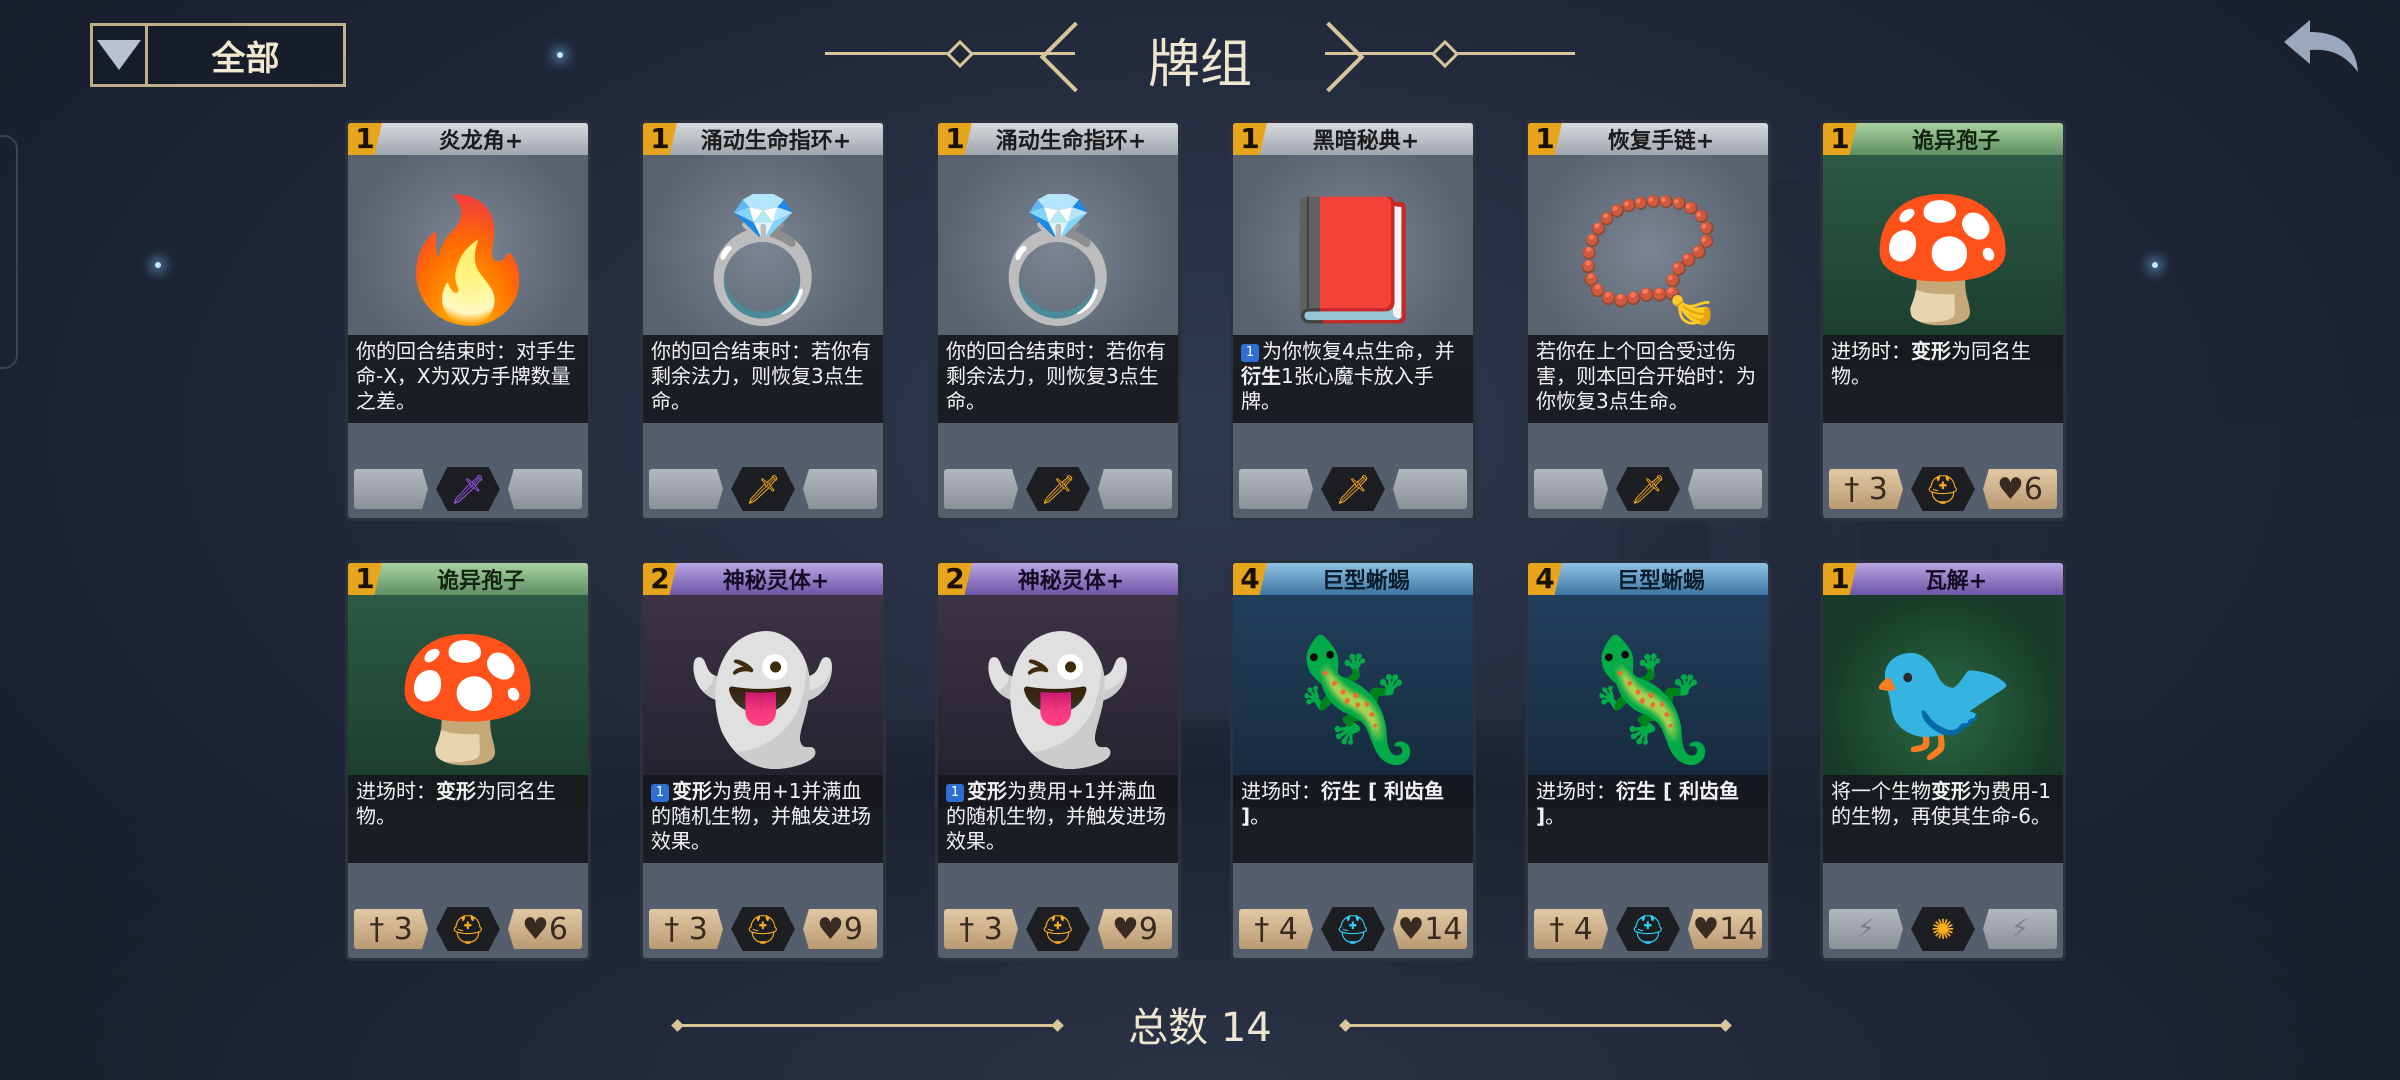 The width and height of the screenshot is (2400, 1080). Describe the element at coordinates (1661, 141) in the screenshot. I see `card-name: 恢复手链+` at that location.